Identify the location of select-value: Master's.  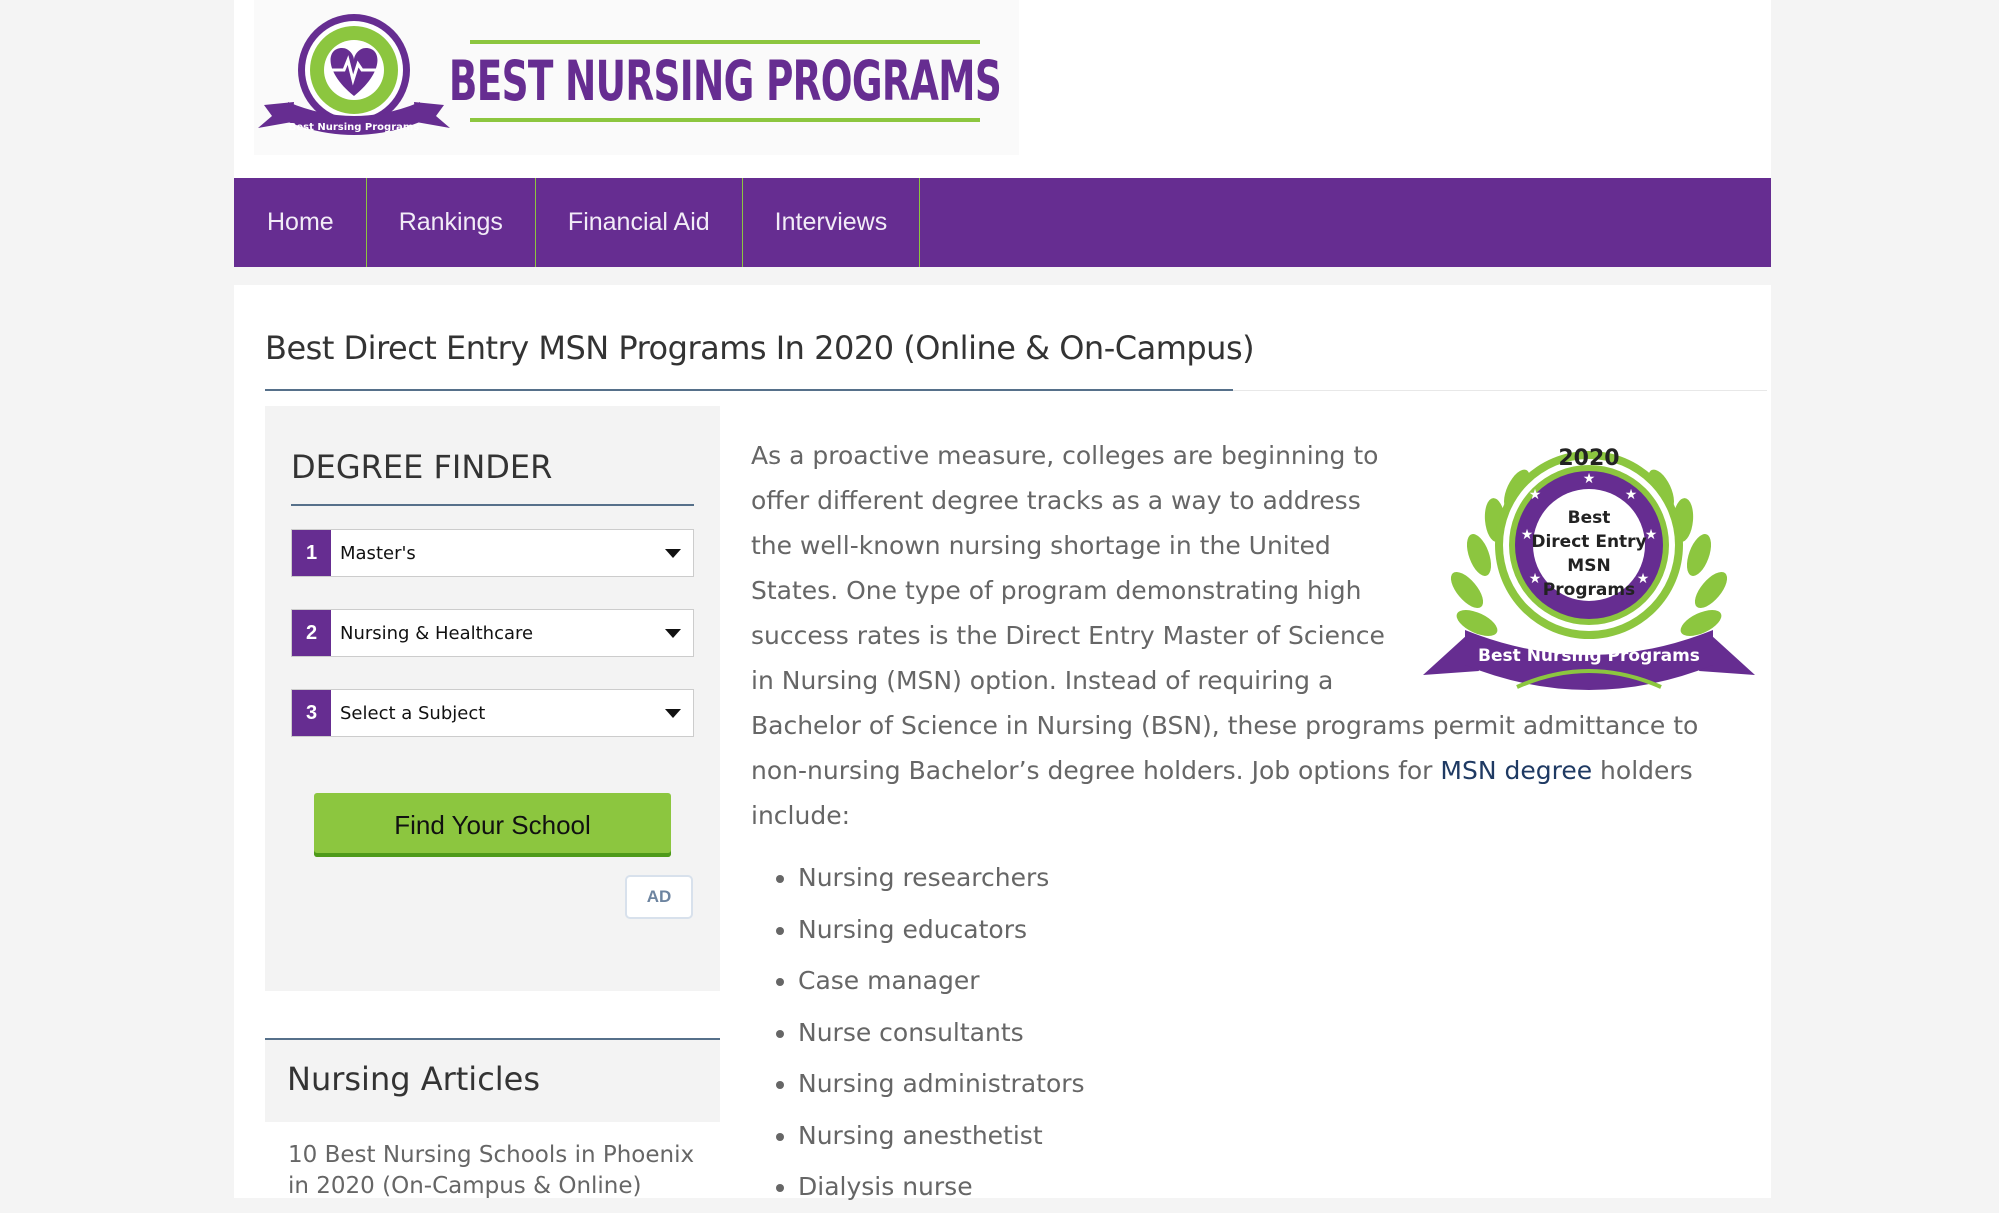
(378, 553).